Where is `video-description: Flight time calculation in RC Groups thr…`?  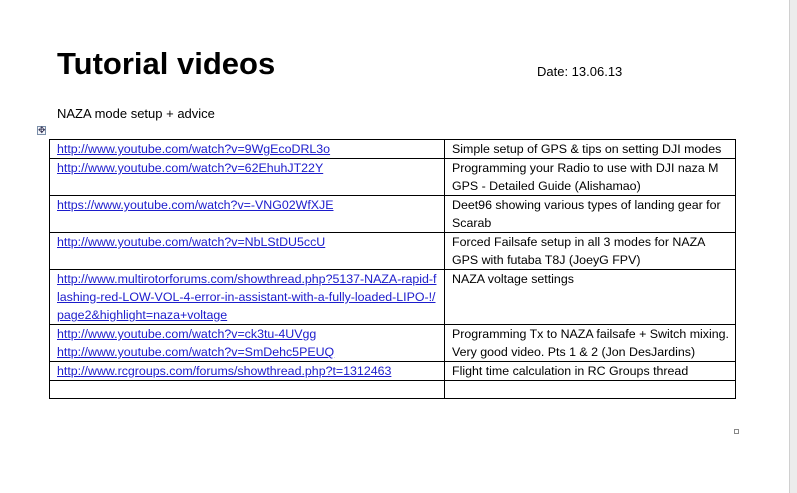
video-description: Flight time calculation in RC Groups thr… is located at coordinates (570, 371).